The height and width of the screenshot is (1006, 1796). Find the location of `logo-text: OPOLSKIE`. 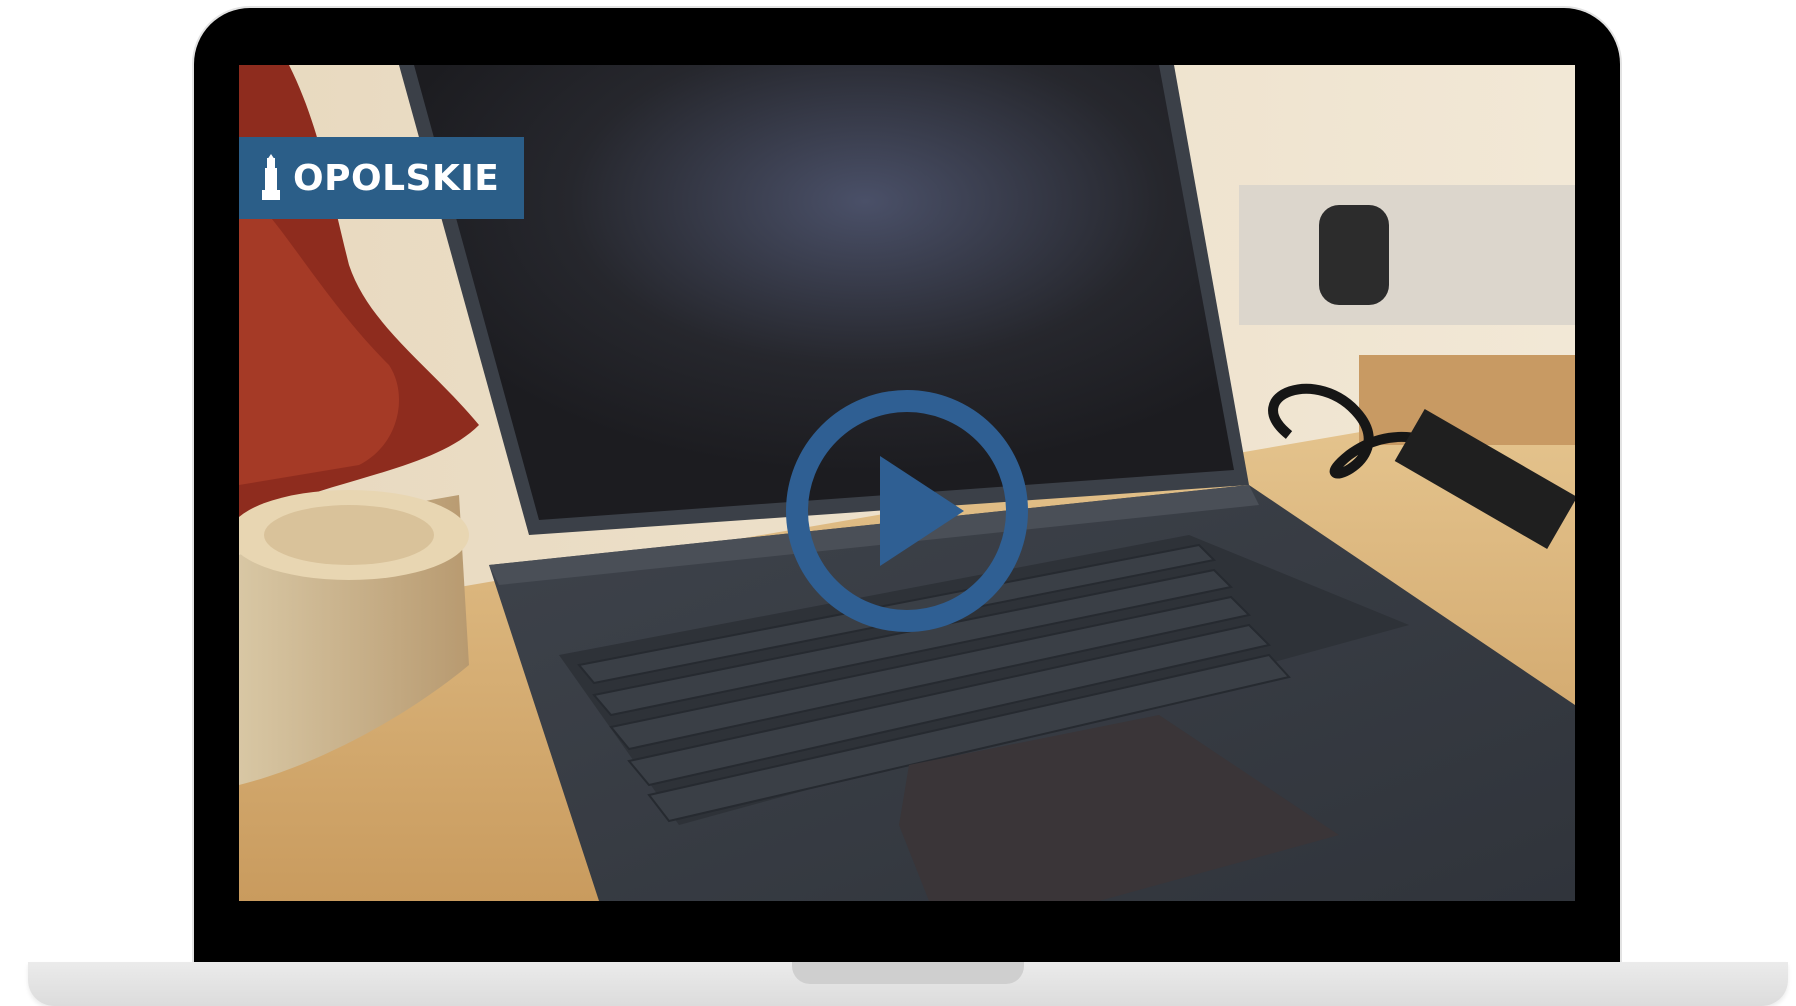

logo-text: OPOLSKIE is located at coordinates (396, 178).